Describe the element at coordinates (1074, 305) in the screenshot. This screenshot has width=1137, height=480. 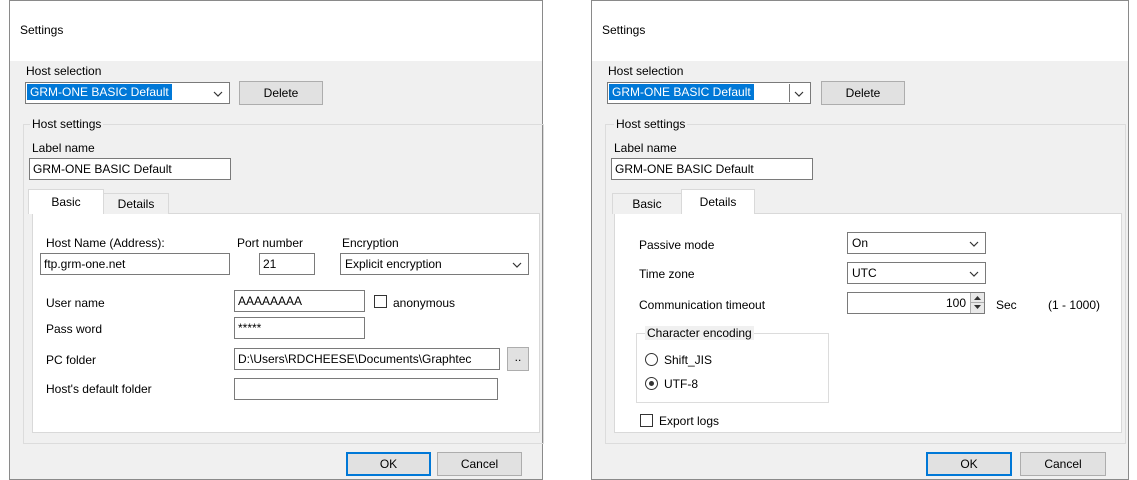
I see `timeout-range: (1 - 1000)` at that location.